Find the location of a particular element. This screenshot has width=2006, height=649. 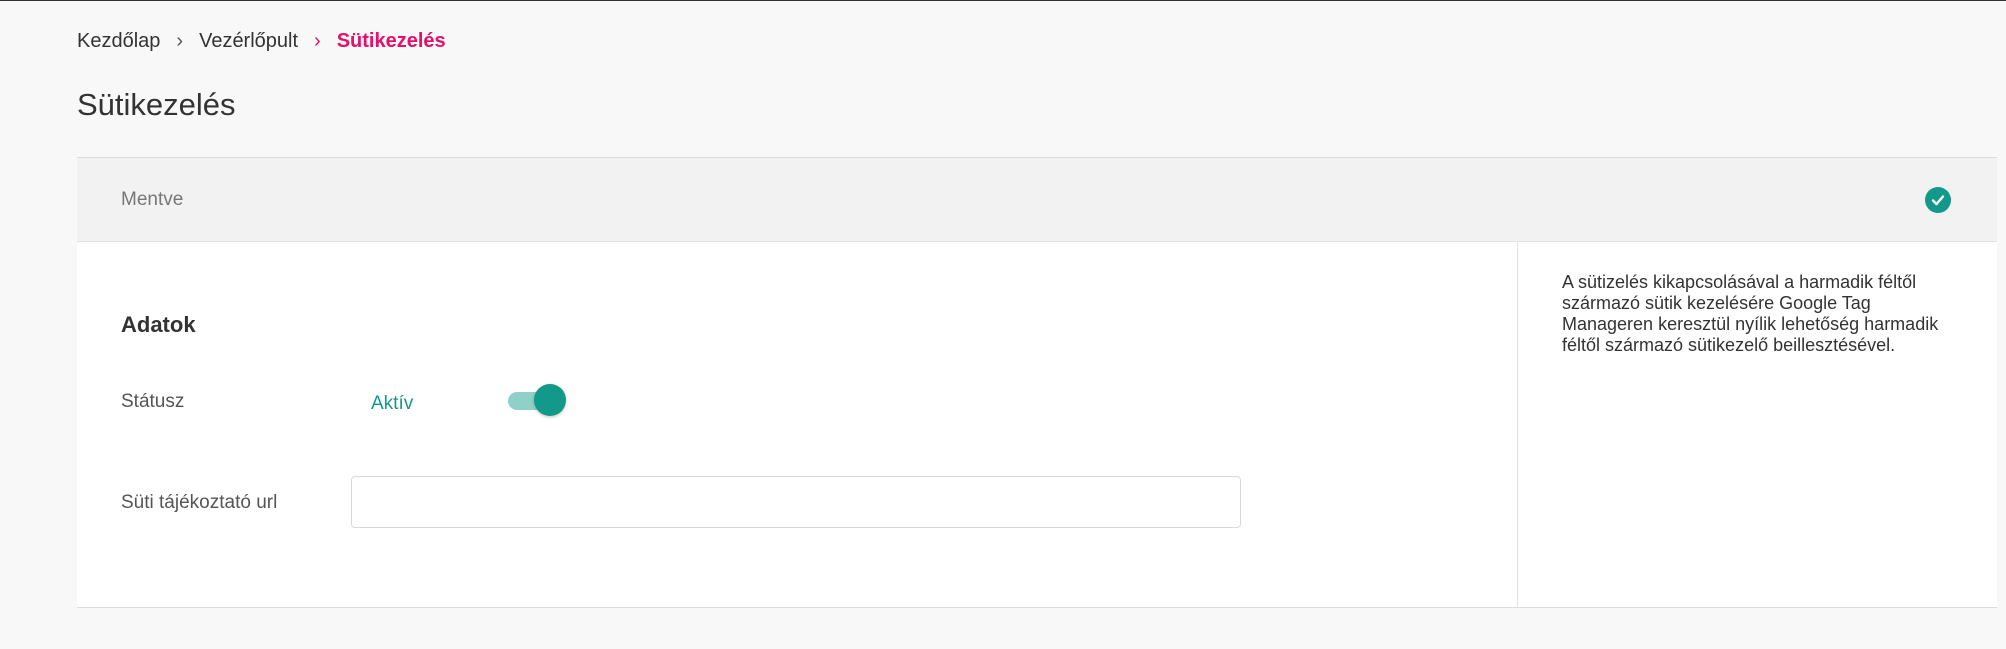

status-label: Státusz is located at coordinates (153, 401).